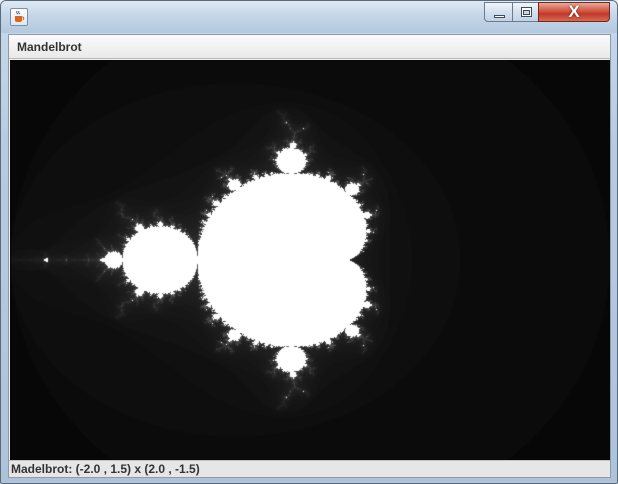 The width and height of the screenshot is (618, 484). What do you see at coordinates (309, 47) in the screenshot?
I see `panel-title: Mandelbrot` at bounding box center [309, 47].